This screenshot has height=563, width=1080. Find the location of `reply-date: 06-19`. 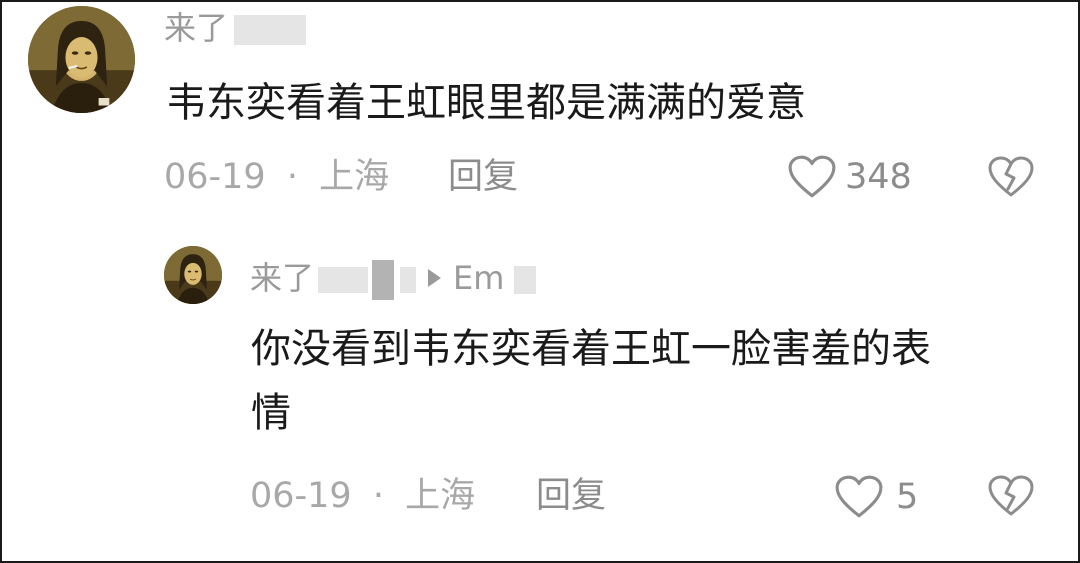

reply-date: 06-19 is located at coordinates (301, 496).